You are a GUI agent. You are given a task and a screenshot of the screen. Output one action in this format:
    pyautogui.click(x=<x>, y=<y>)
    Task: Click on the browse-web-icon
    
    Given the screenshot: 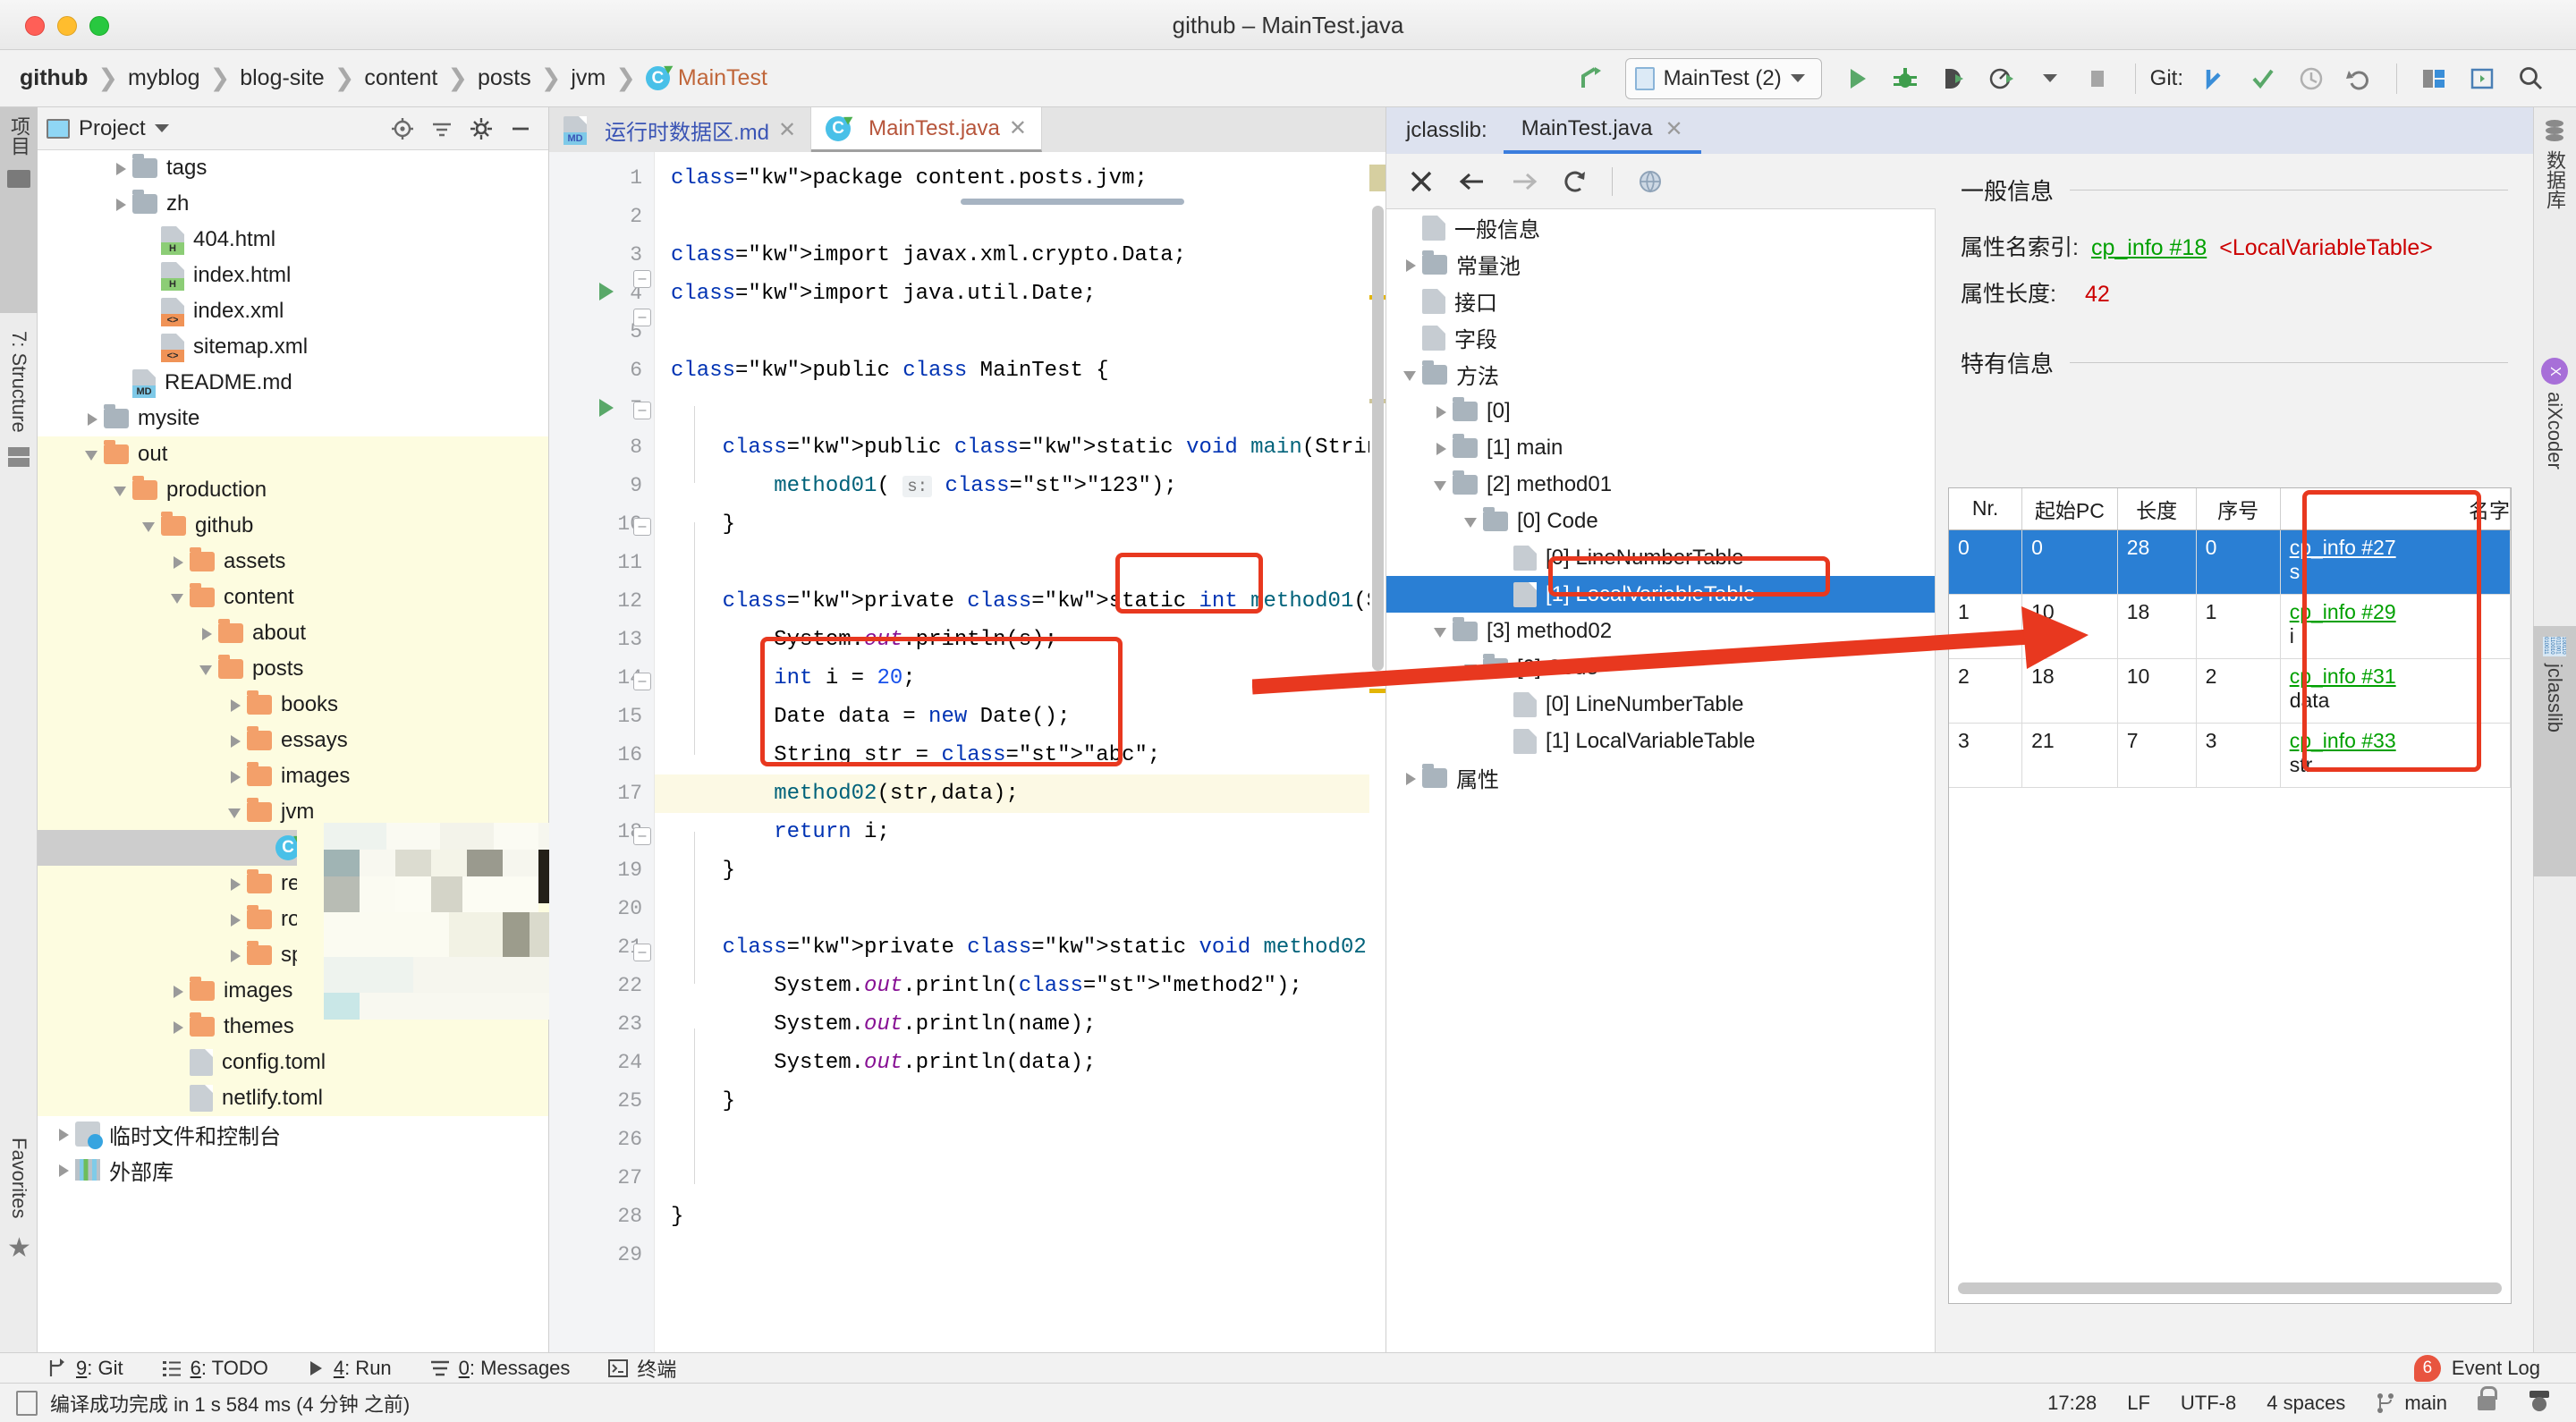 What is the action you would take?
    pyautogui.click(x=1650, y=181)
    